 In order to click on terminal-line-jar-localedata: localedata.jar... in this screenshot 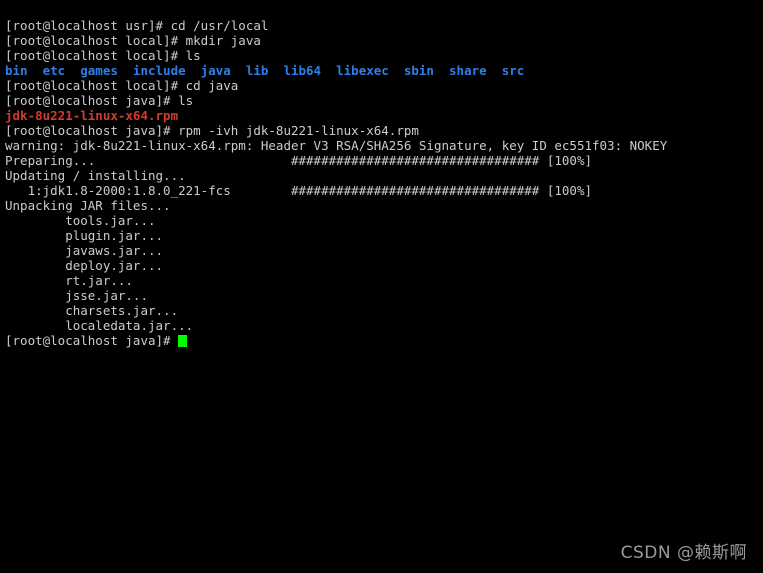, I will do `click(99, 325)`.